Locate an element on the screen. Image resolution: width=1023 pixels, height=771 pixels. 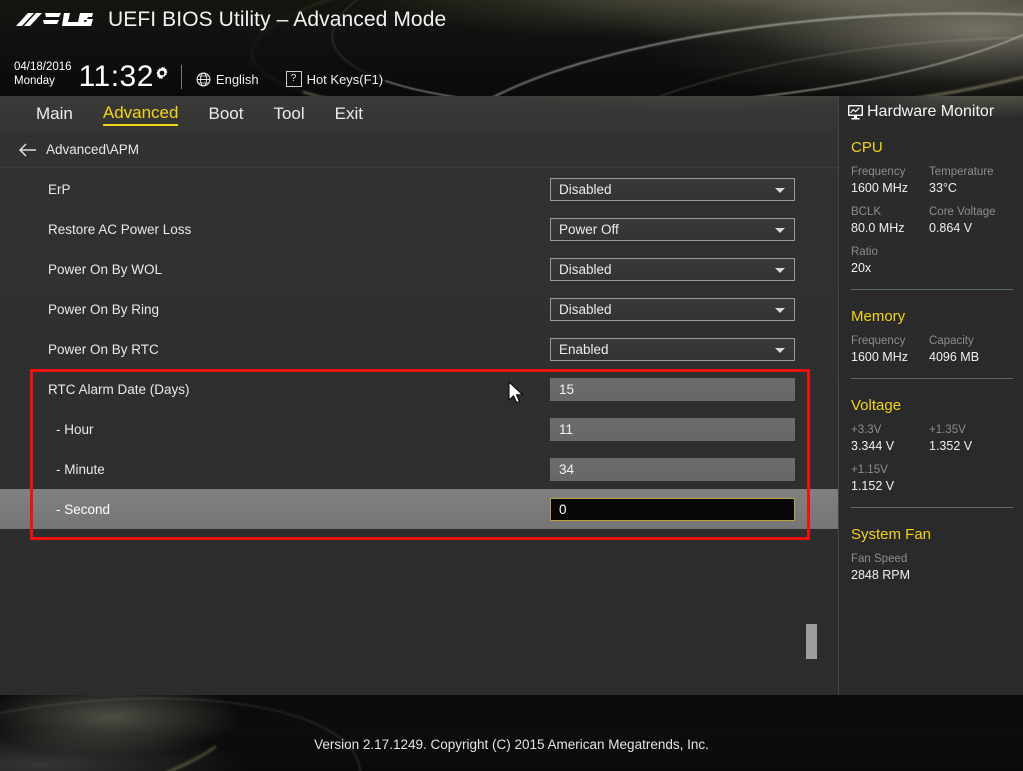
main-tab-bar: Main Advanced Boot Tool Exit is located at coordinates (419, 114).